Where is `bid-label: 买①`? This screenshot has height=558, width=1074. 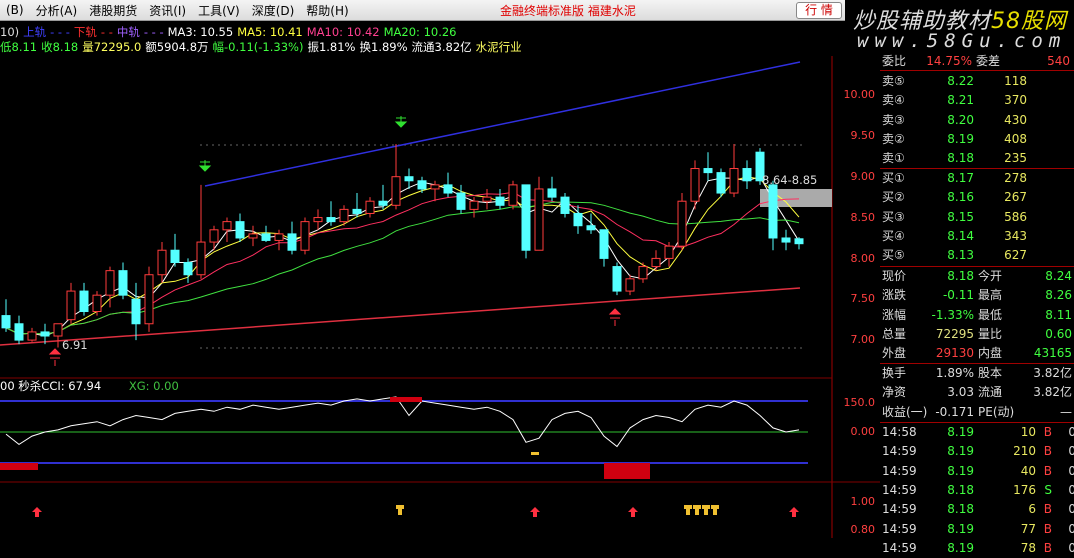
bid-label: 买① is located at coordinates (893, 178).